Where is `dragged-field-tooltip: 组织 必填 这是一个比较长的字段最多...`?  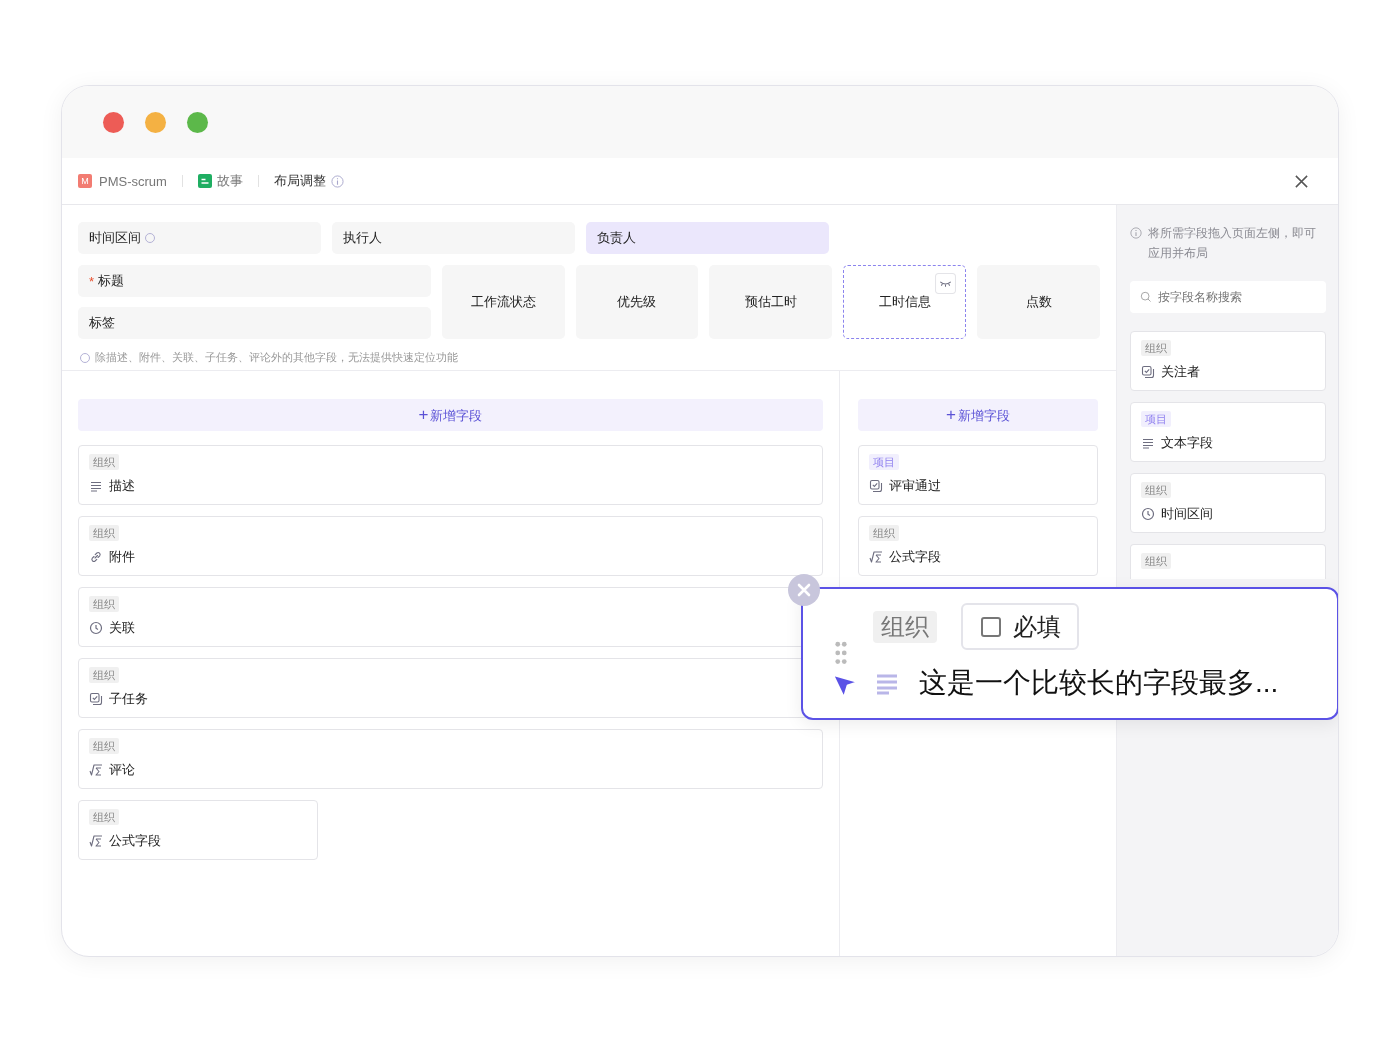
dragged-field-tooltip: 组织 必填 这是一个比较长的字段最多... is located at coordinates (1069, 653).